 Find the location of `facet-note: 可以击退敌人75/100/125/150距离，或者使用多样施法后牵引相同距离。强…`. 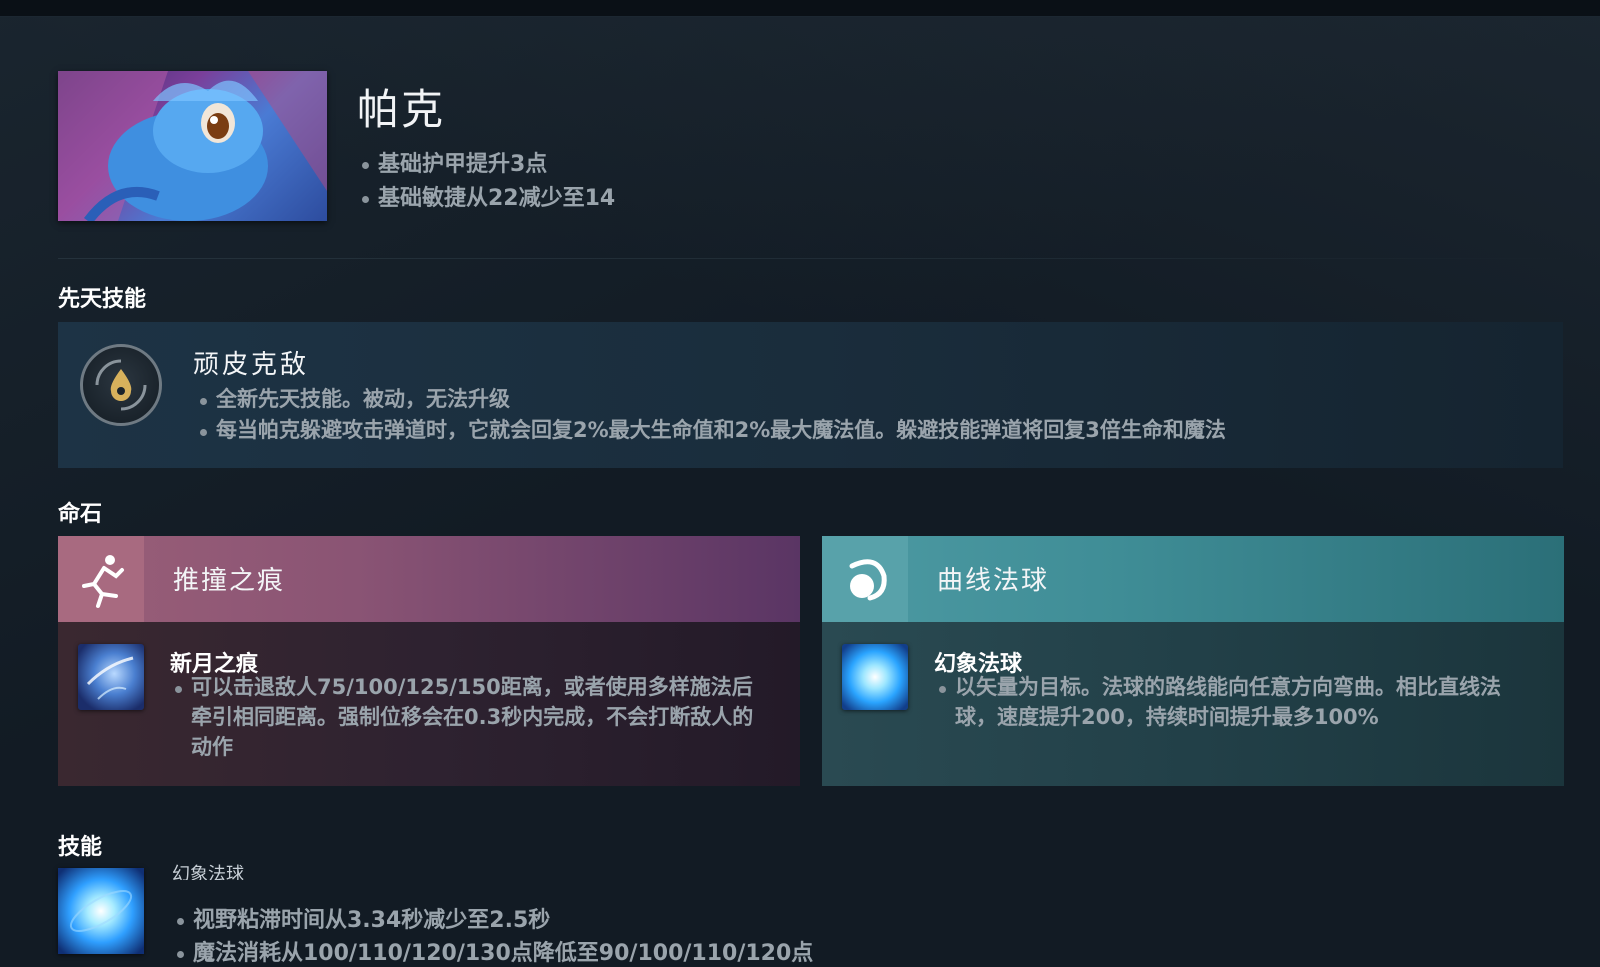

facet-note: 可以击退敌人75/100/125/150距离，或者使用多样施法后牵引相同距离。强… is located at coordinates (473, 717).